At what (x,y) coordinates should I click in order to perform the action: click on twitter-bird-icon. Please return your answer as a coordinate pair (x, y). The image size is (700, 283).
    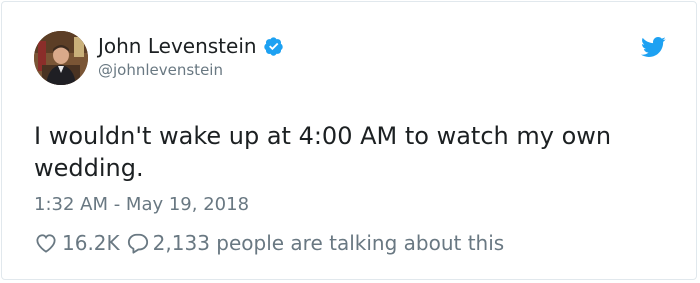
    Looking at the image, I should click on (653, 47).